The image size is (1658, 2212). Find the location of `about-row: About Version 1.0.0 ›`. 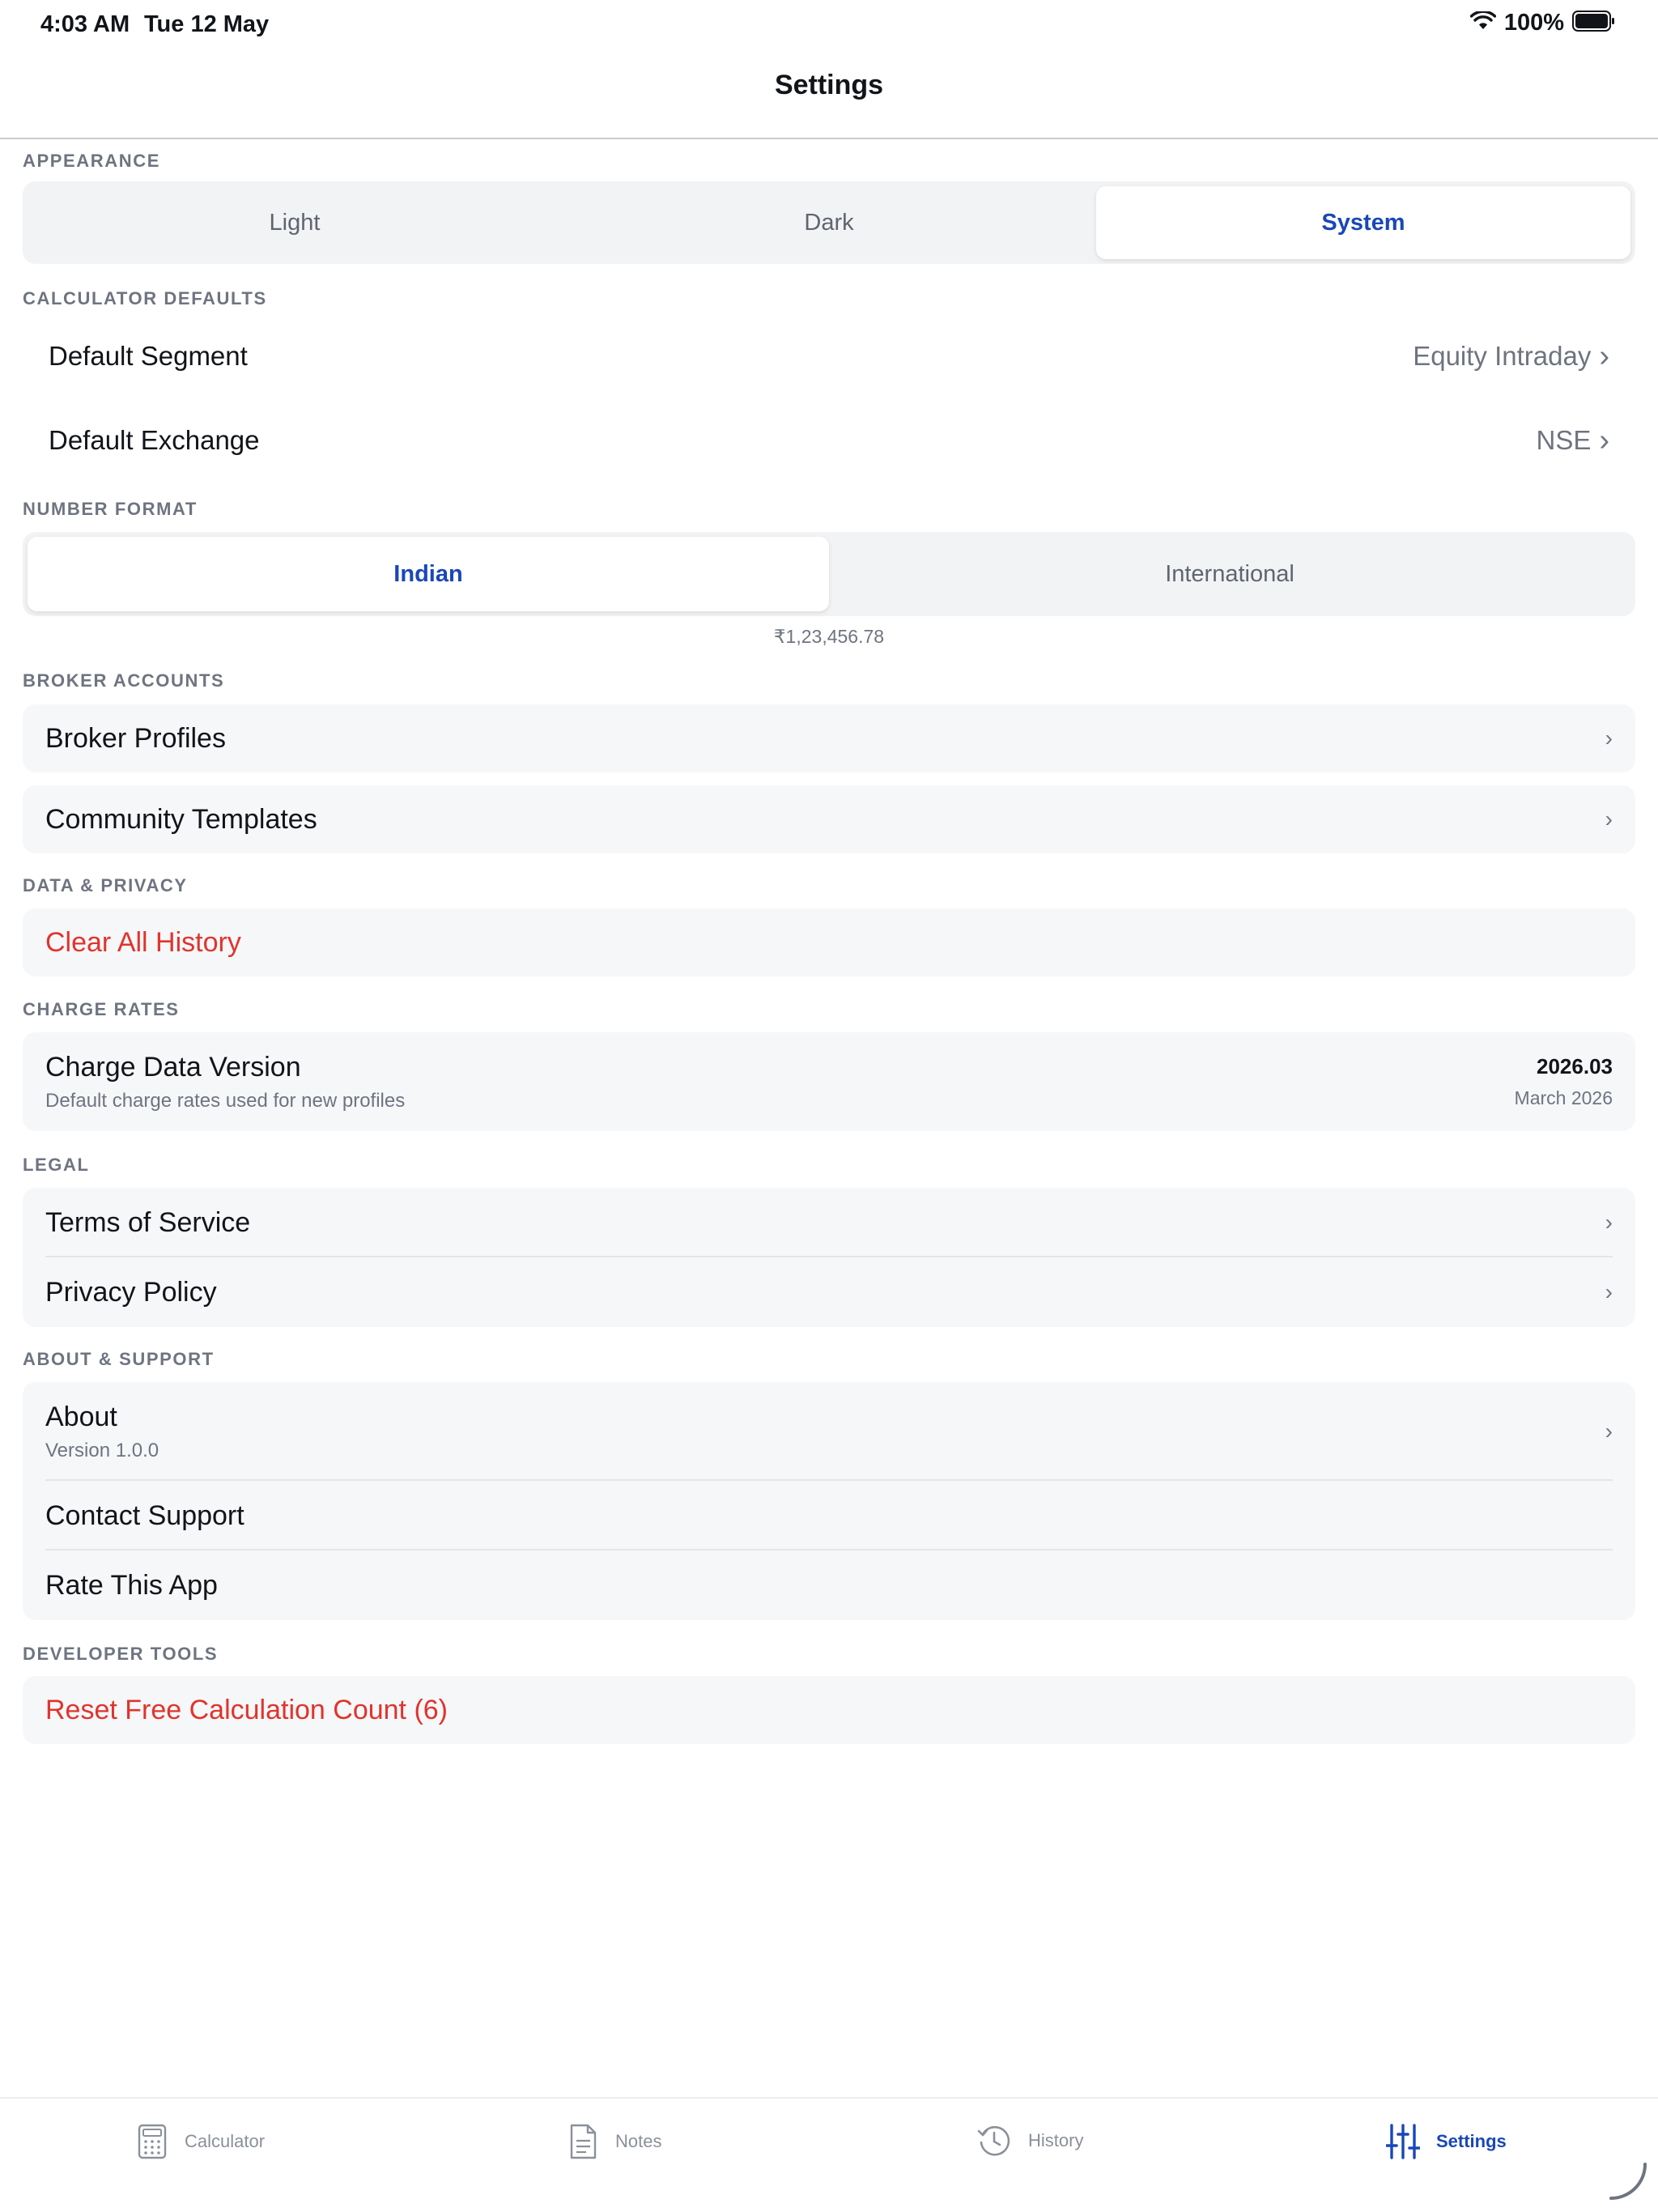

about-row: About Version 1.0.0 › is located at coordinates (829, 1431).